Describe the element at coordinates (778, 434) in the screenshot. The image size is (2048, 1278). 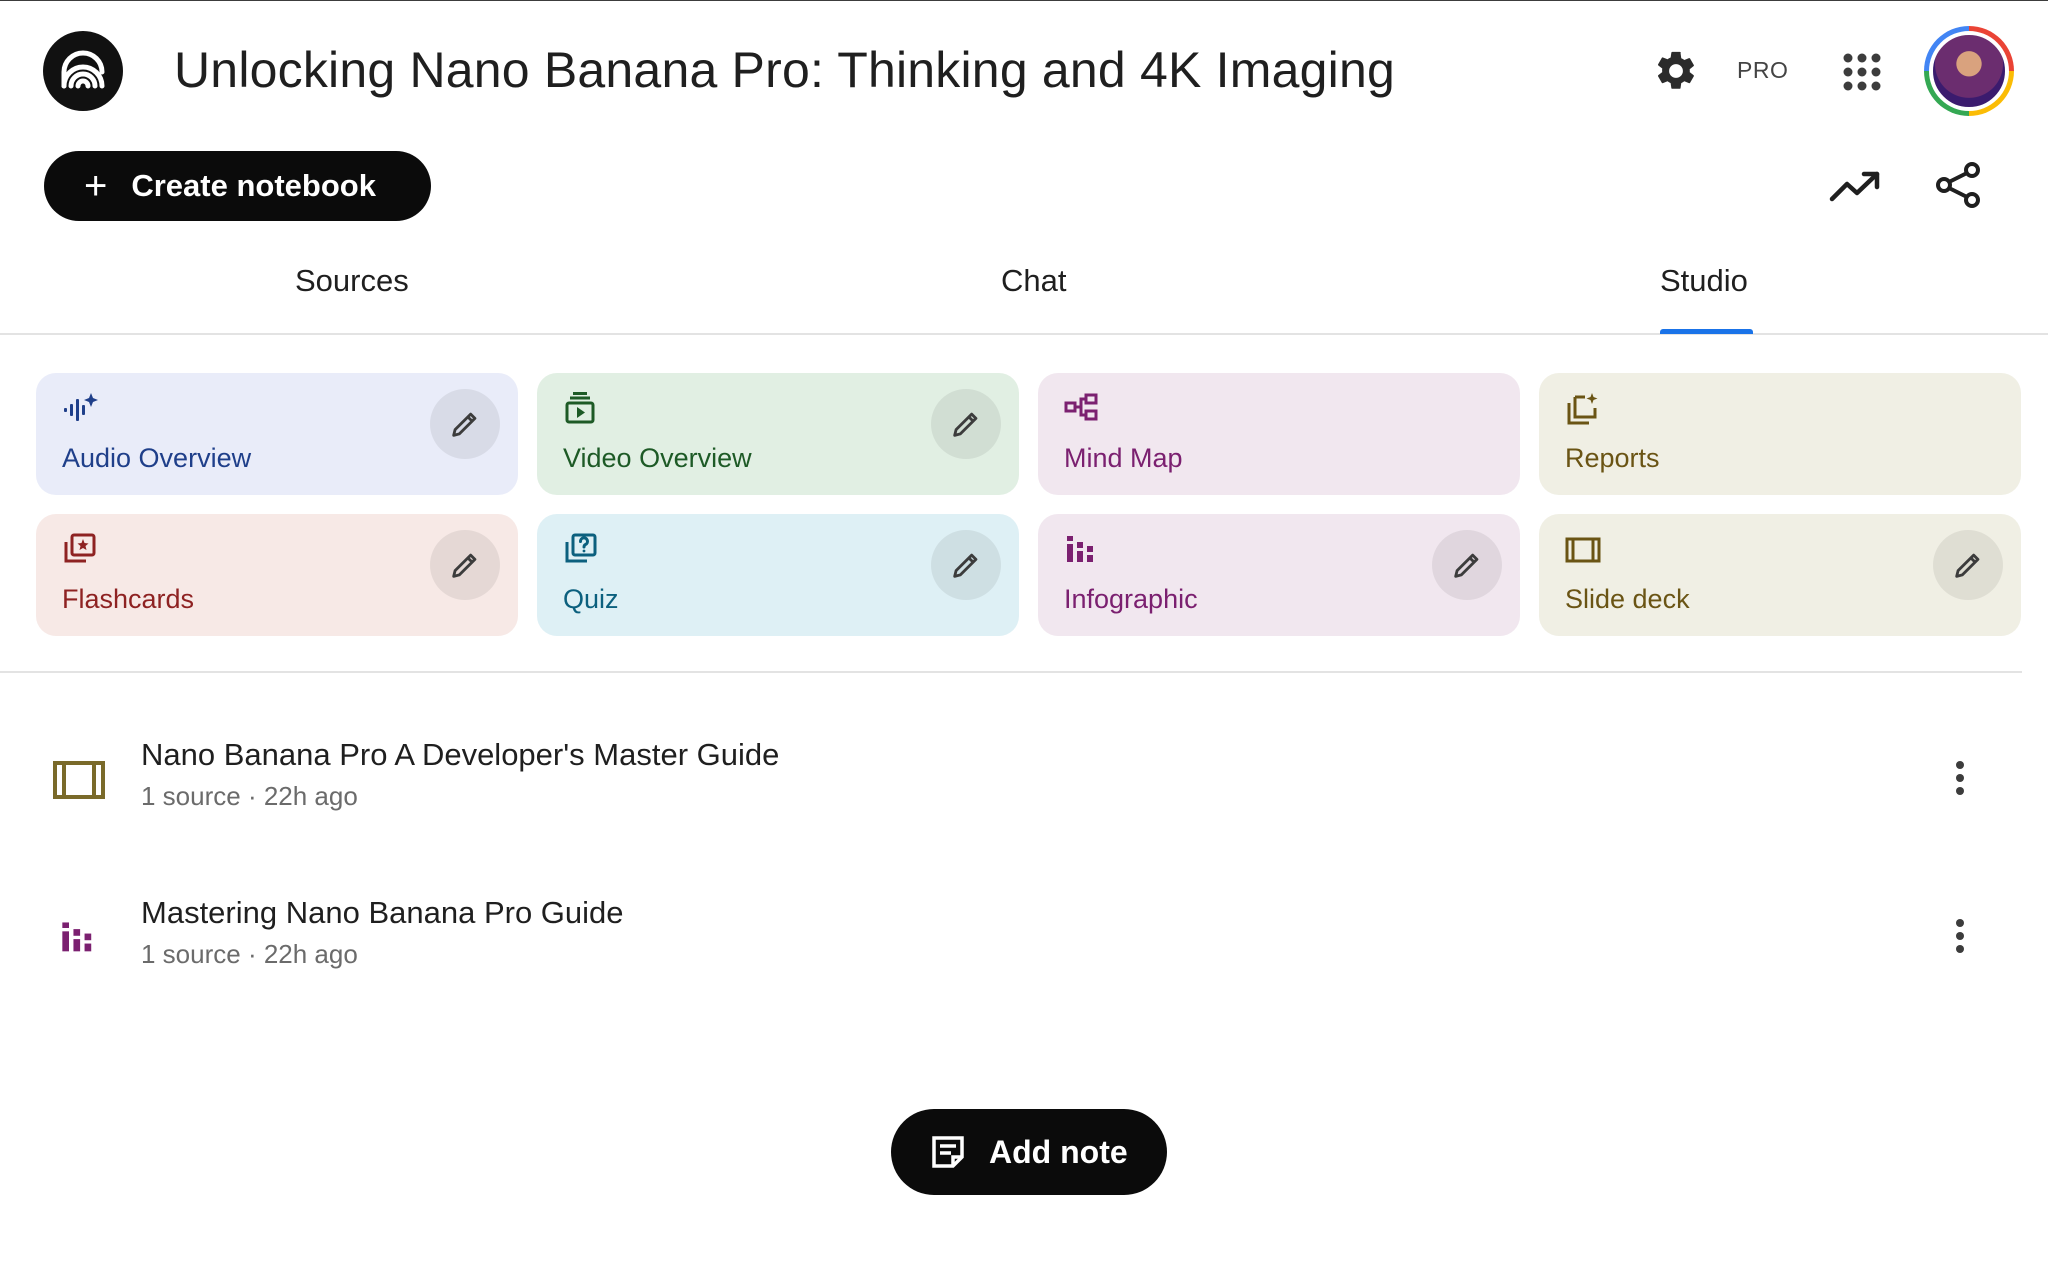
I see `studio-card-video-overview: Video Overview` at that location.